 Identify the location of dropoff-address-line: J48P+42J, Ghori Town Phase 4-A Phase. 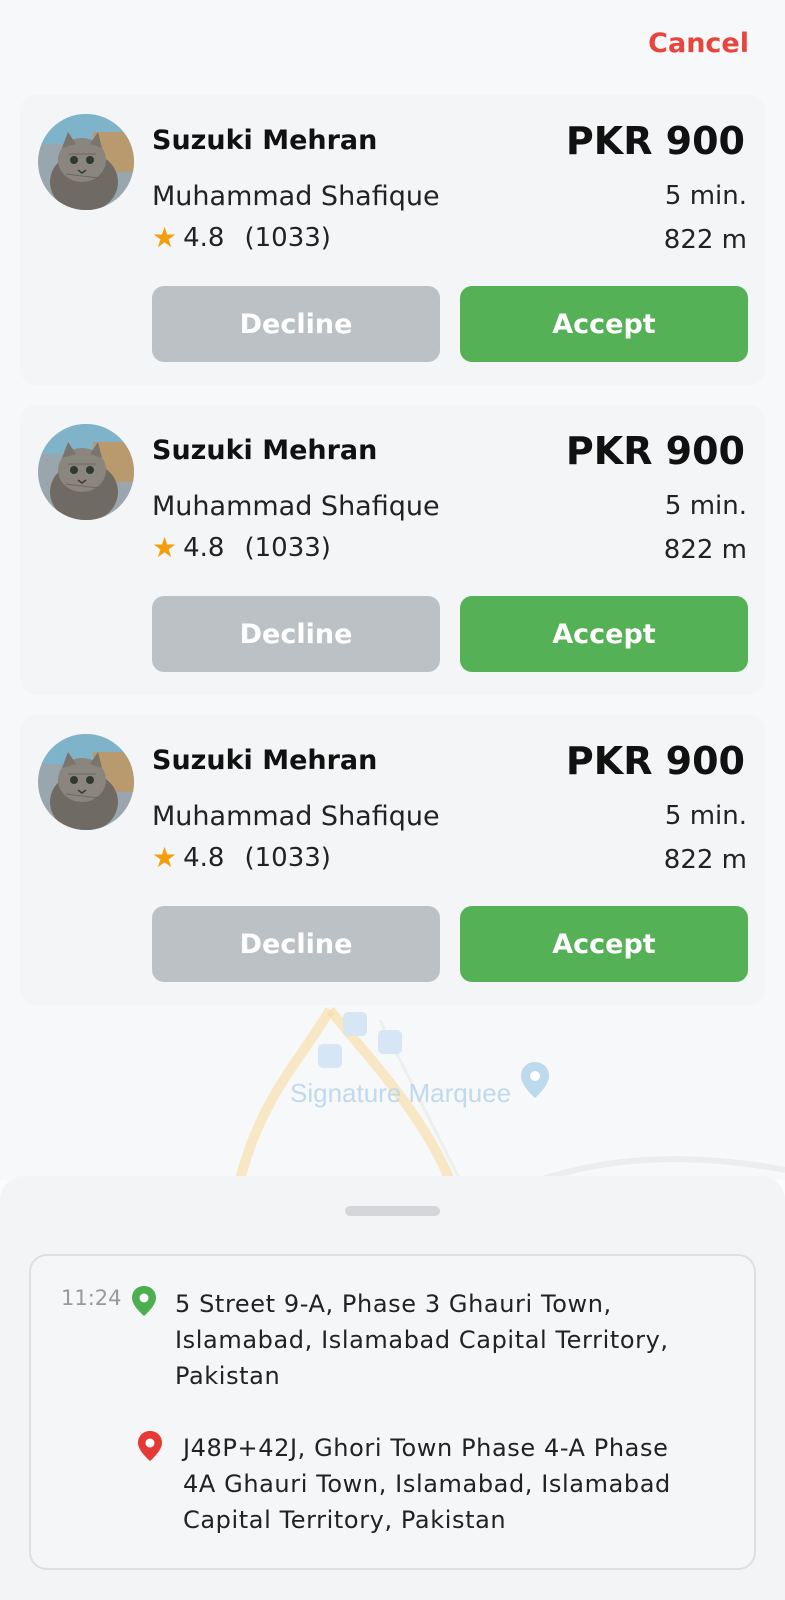
(426, 1448).